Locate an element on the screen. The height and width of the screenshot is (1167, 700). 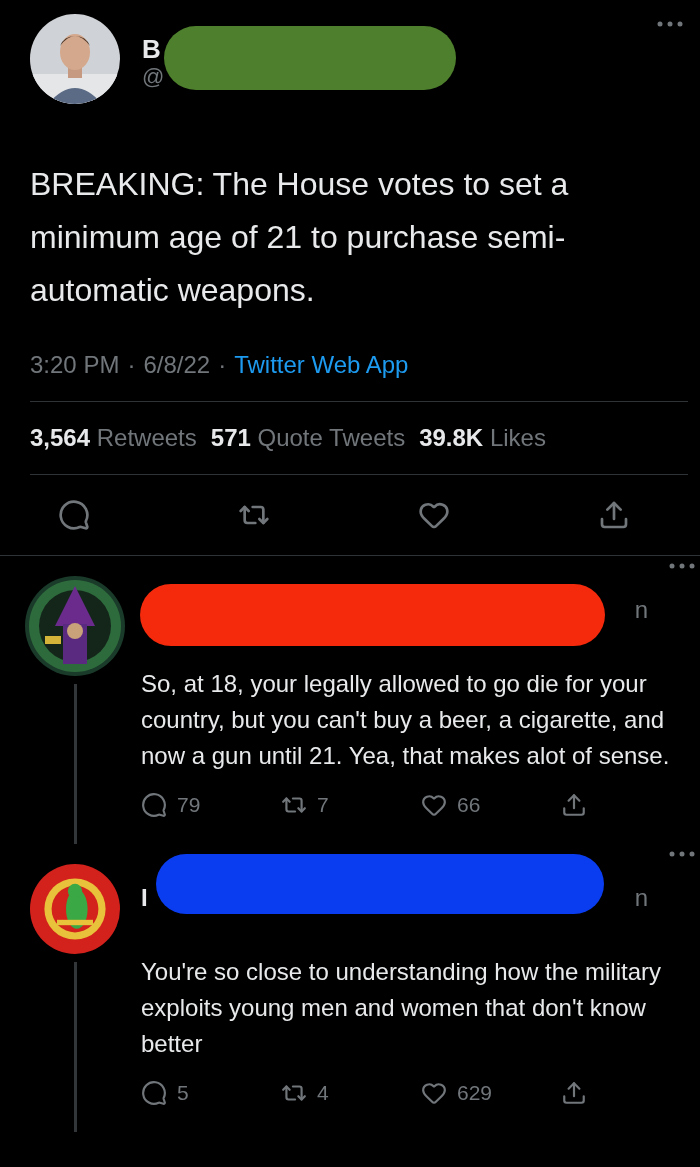
like-count: 66 is located at coordinates (491, 805).